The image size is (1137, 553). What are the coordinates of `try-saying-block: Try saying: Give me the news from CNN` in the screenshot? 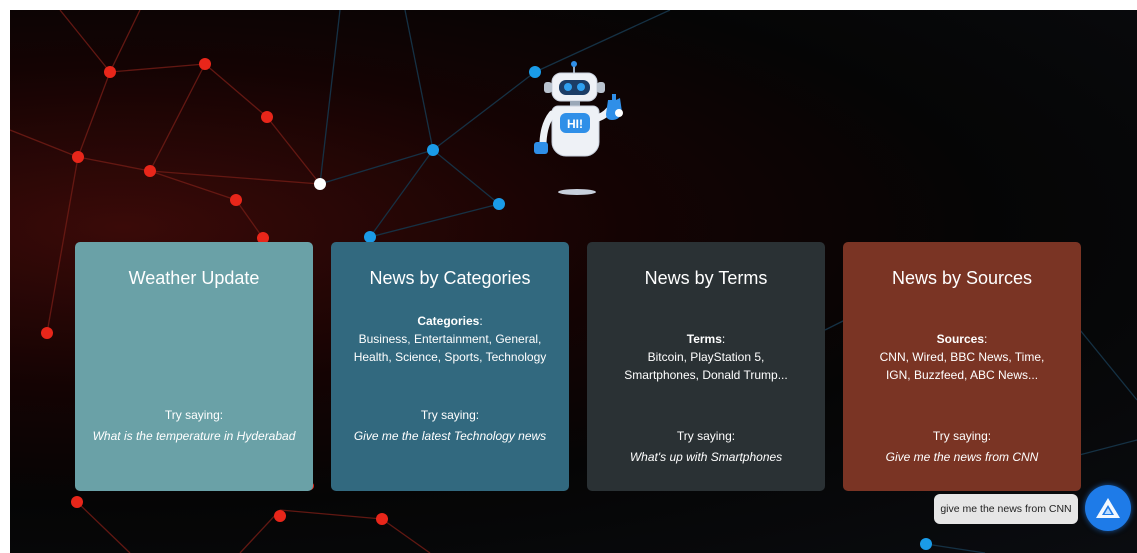 It's located at (962, 447).